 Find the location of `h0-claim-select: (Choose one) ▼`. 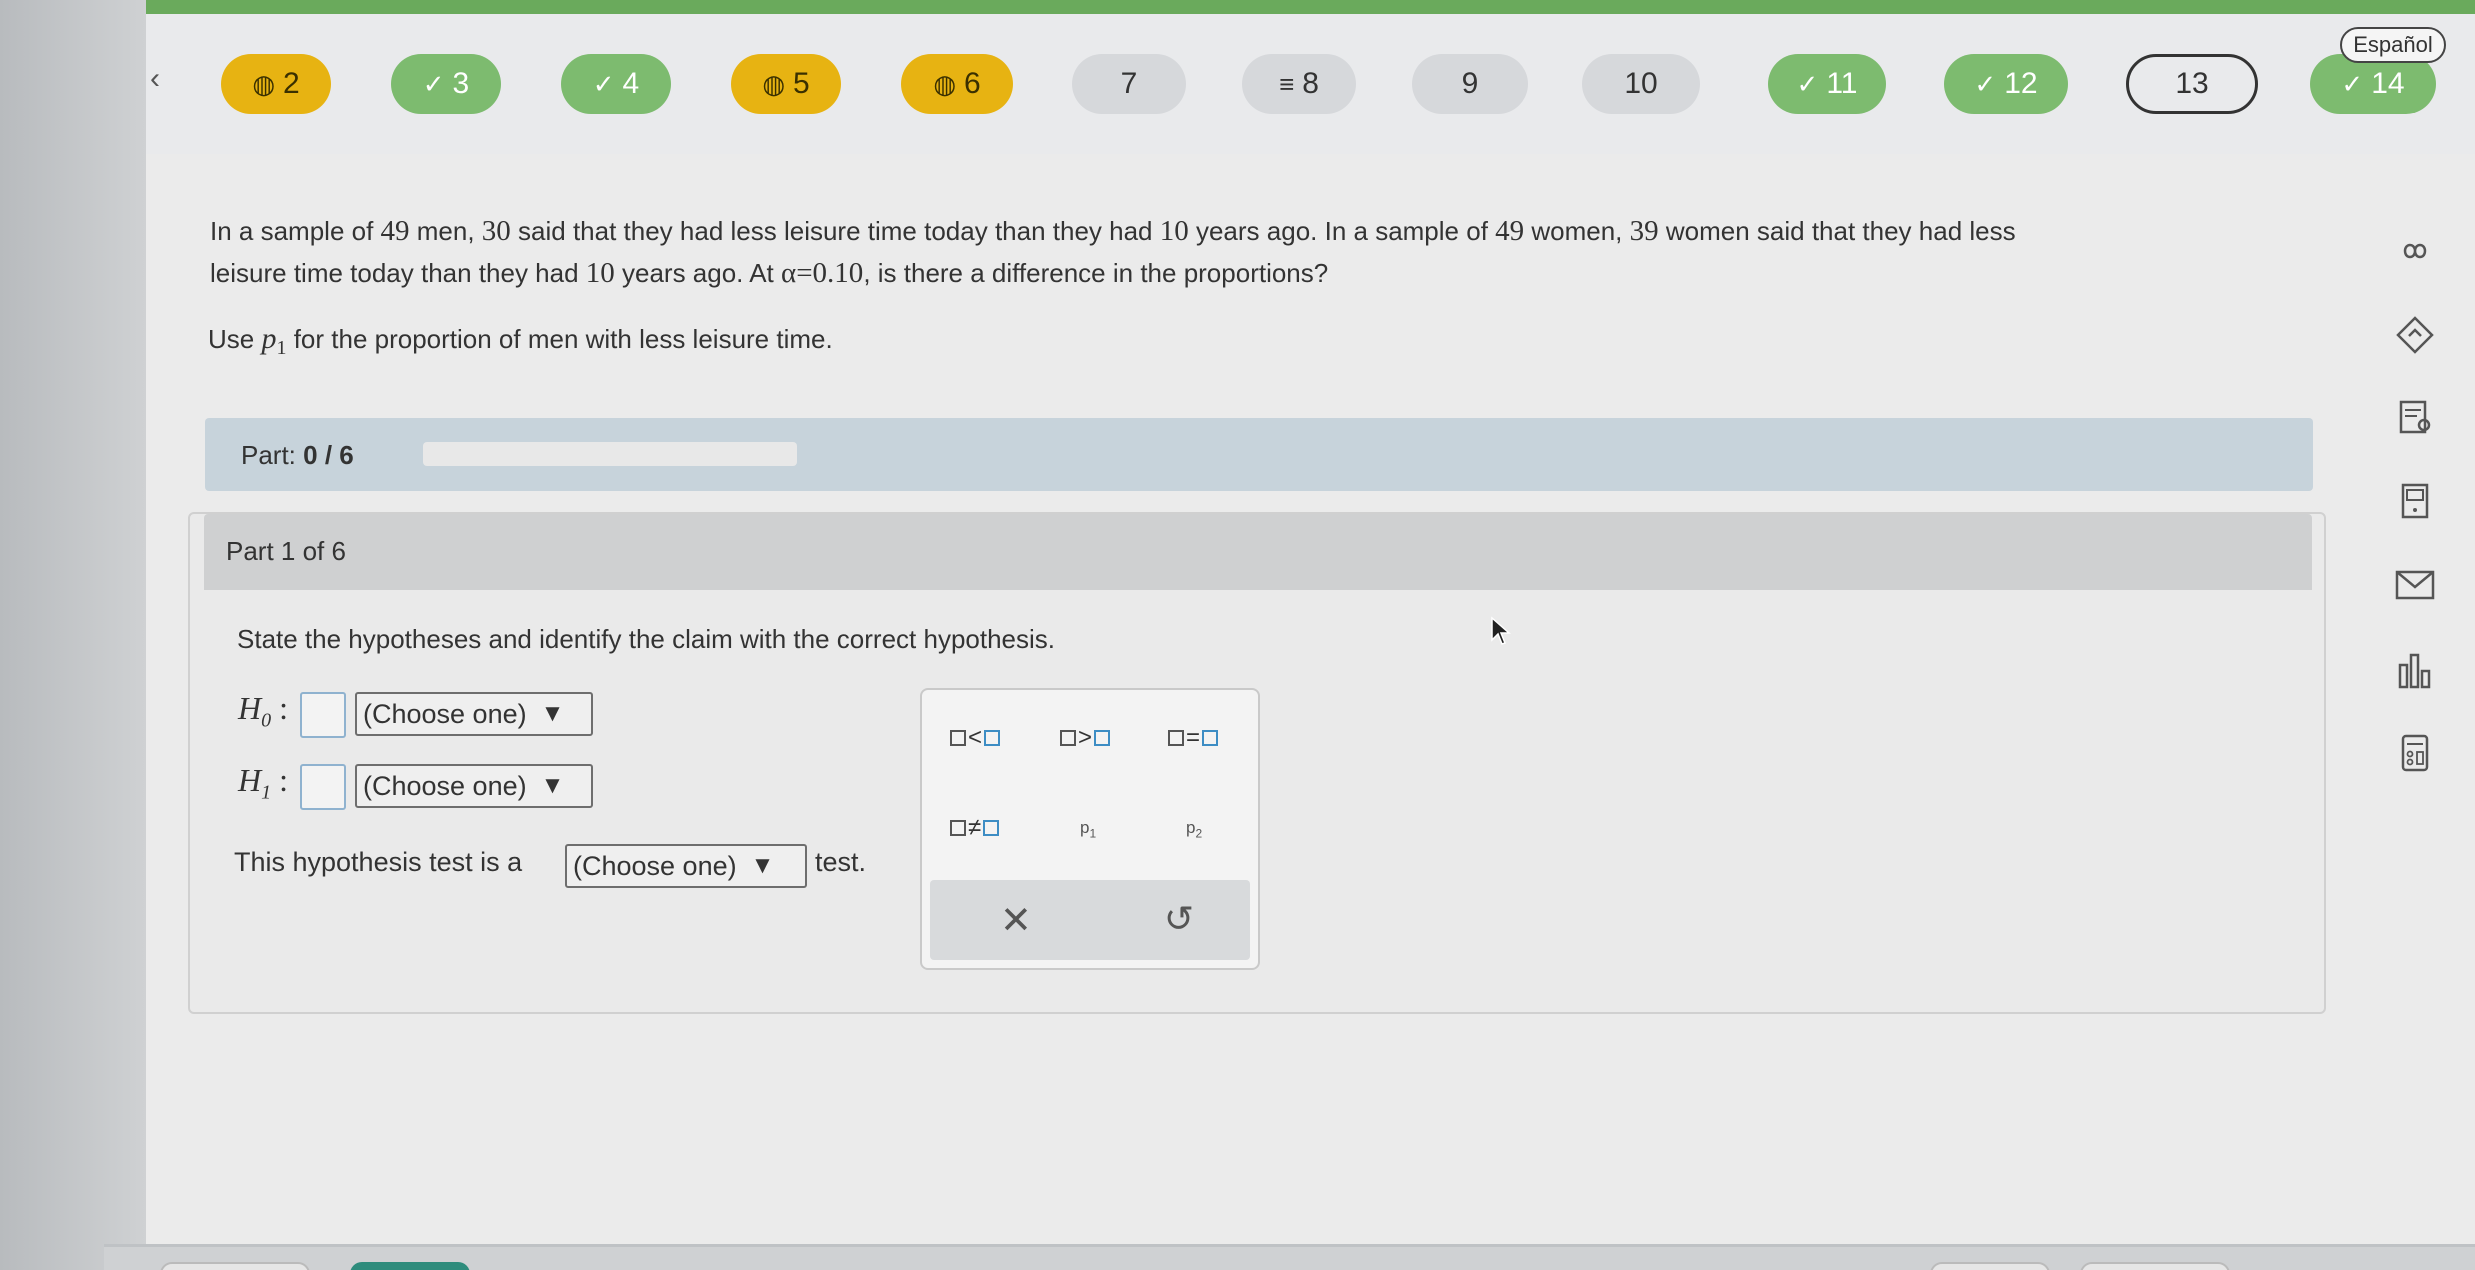

h0-claim-select: (Choose one) ▼ is located at coordinates (474, 714).